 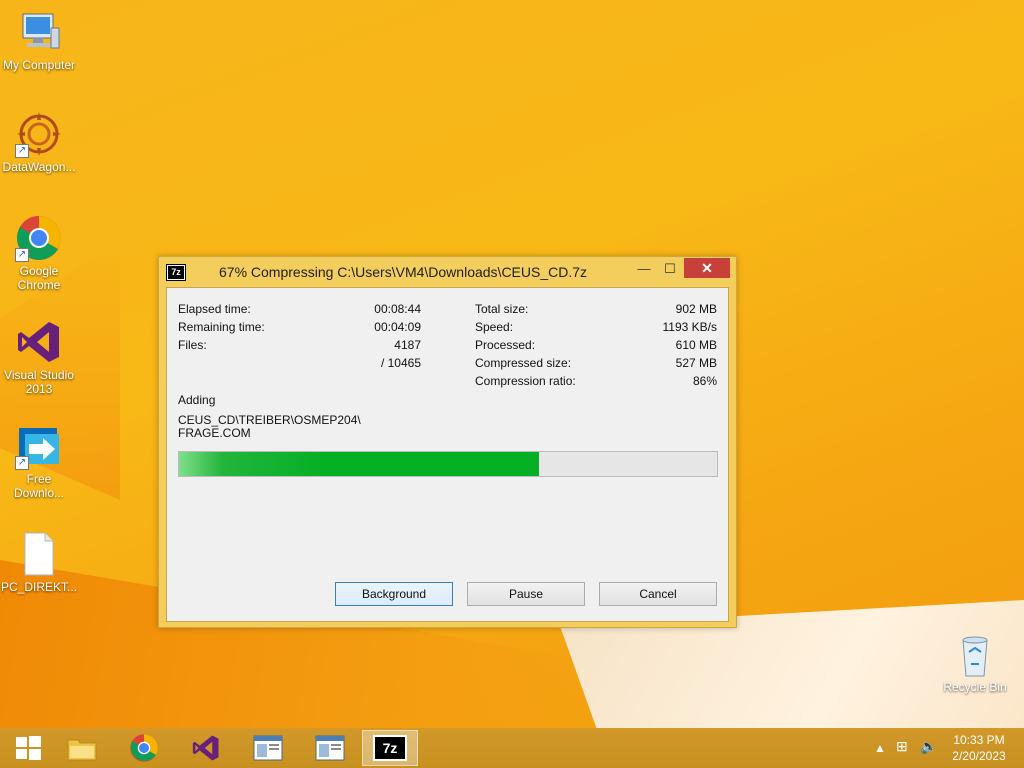 I want to click on datawagon-logo-icon: ↗, so click(x=39, y=134).